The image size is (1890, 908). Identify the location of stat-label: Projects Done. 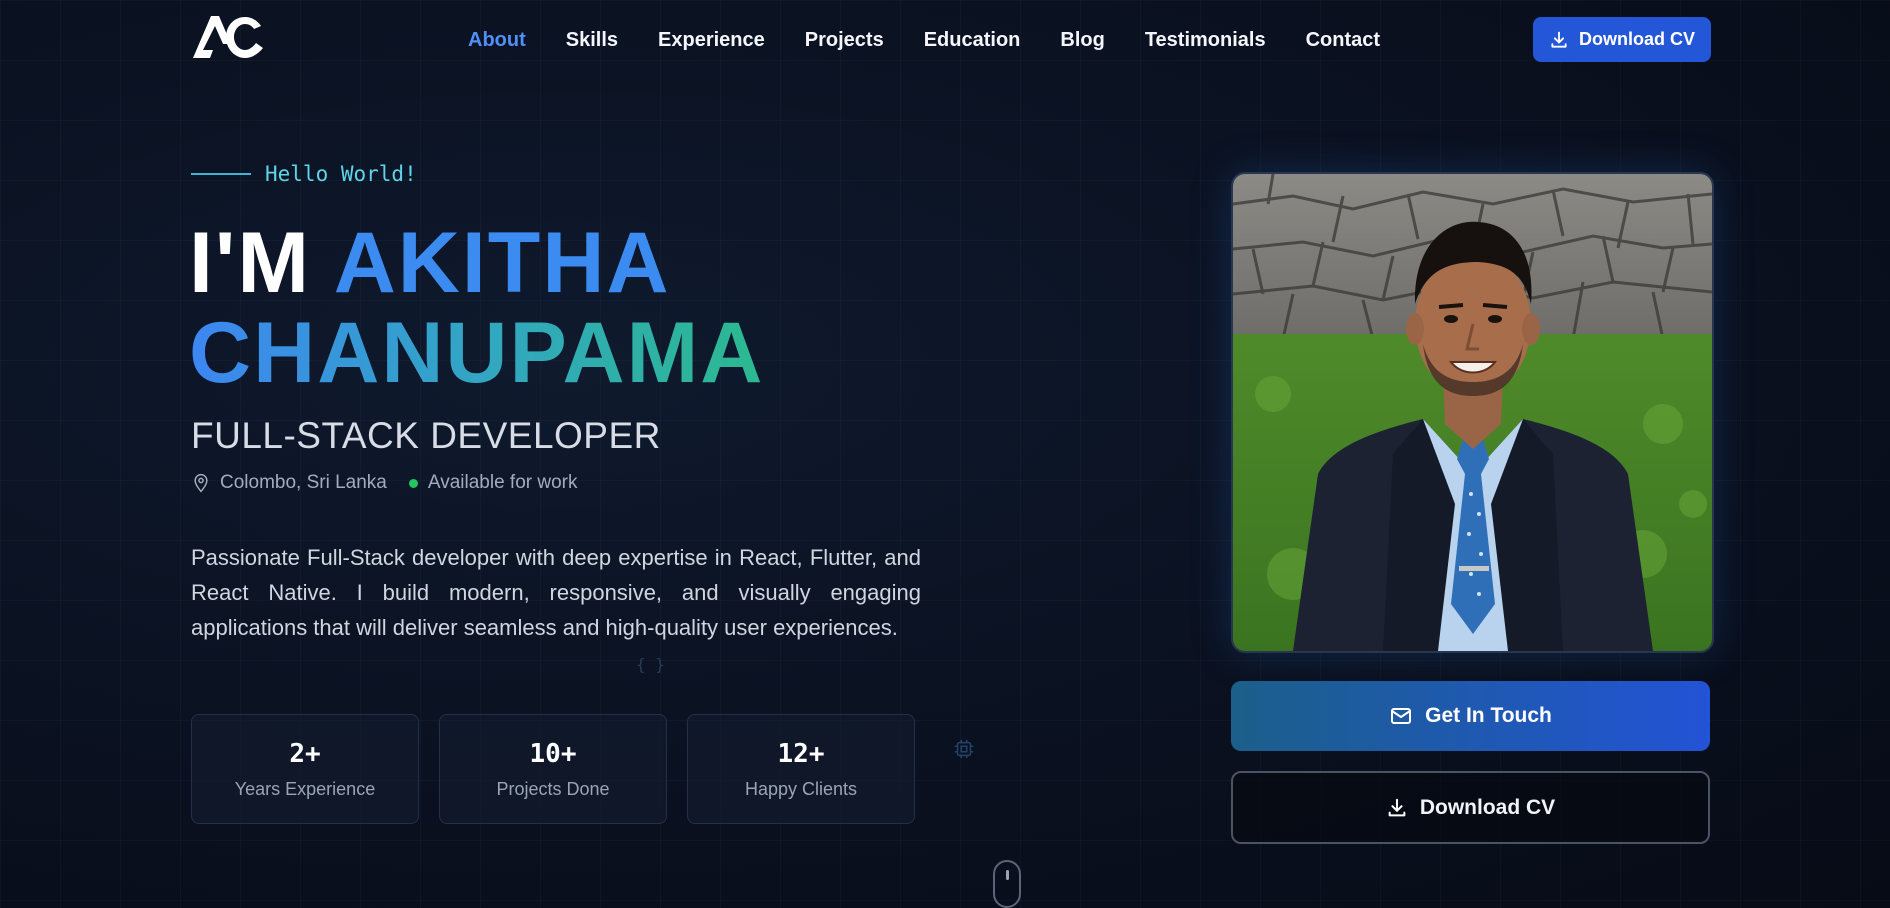
(553, 788).